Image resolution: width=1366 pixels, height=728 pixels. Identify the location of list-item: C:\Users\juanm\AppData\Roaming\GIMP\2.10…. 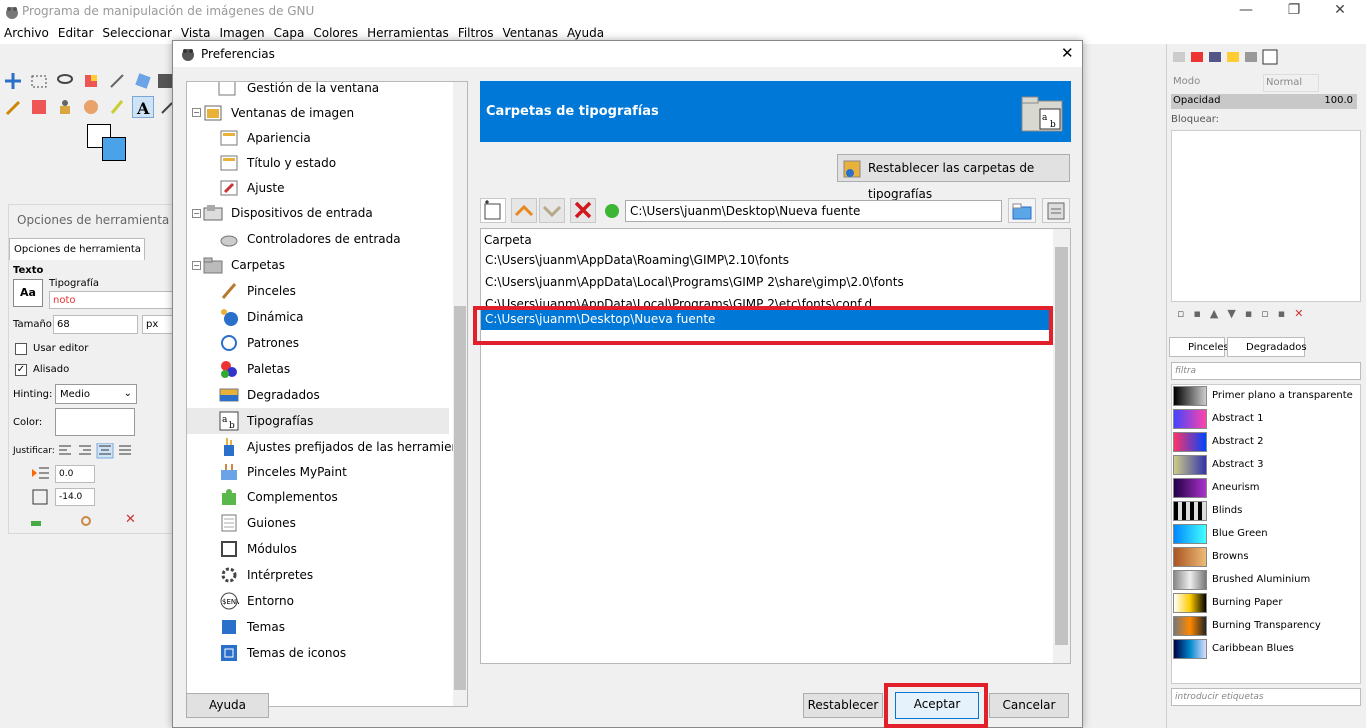
(637, 260).